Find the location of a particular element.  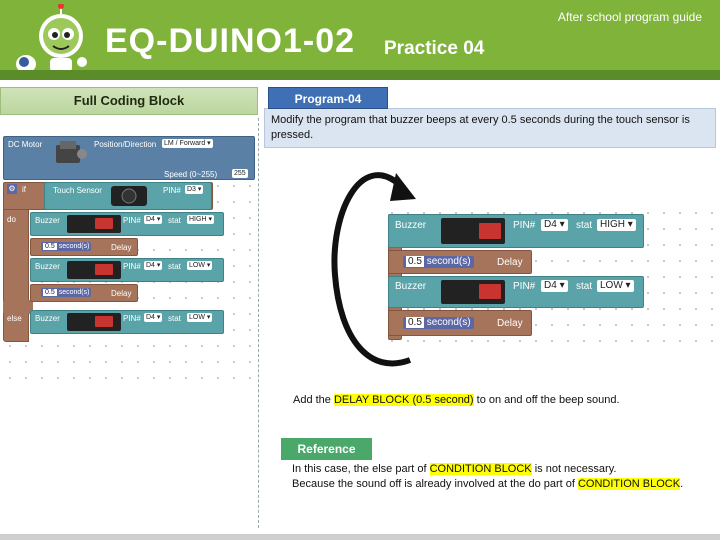

loop-buzzer-low-block: Buzzer PIN# D4 ▾ stat LOW ▾ is located at coordinates (516, 292).